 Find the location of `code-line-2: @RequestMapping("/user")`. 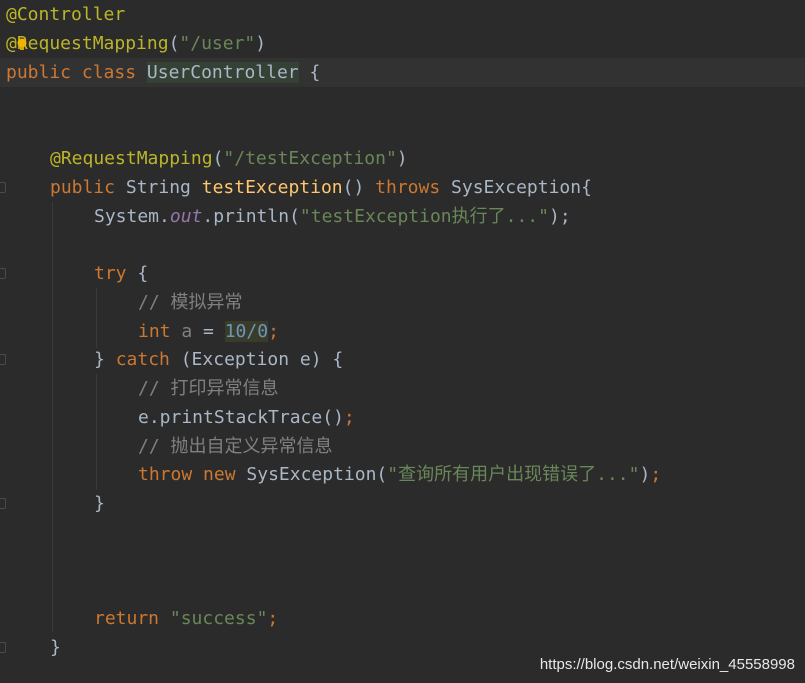

code-line-2: @RequestMapping("/user") is located at coordinates (136, 43).